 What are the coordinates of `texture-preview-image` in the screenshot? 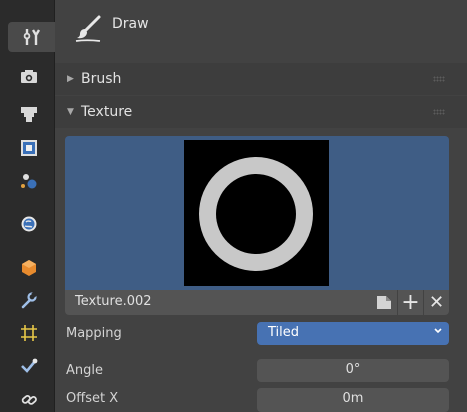 It's located at (256, 213).